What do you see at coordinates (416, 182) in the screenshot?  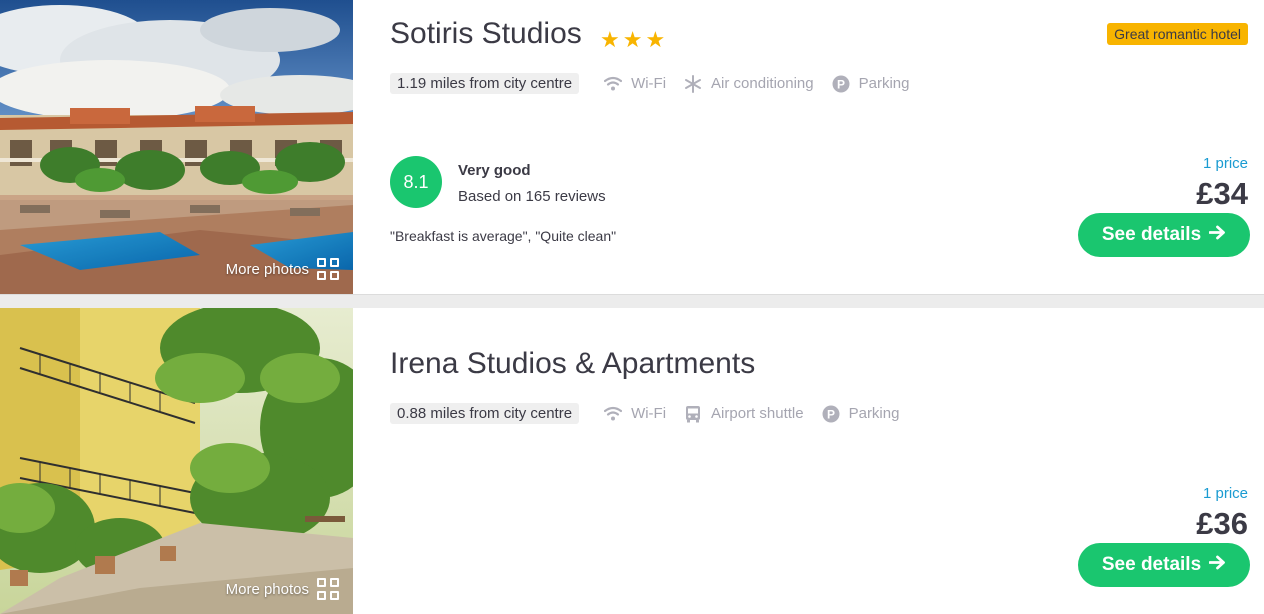 I see `rating-score: 8.1` at bounding box center [416, 182].